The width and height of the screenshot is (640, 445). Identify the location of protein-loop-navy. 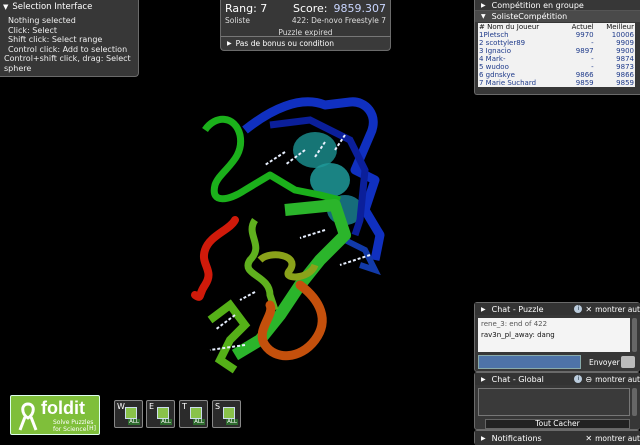
(362, 256).